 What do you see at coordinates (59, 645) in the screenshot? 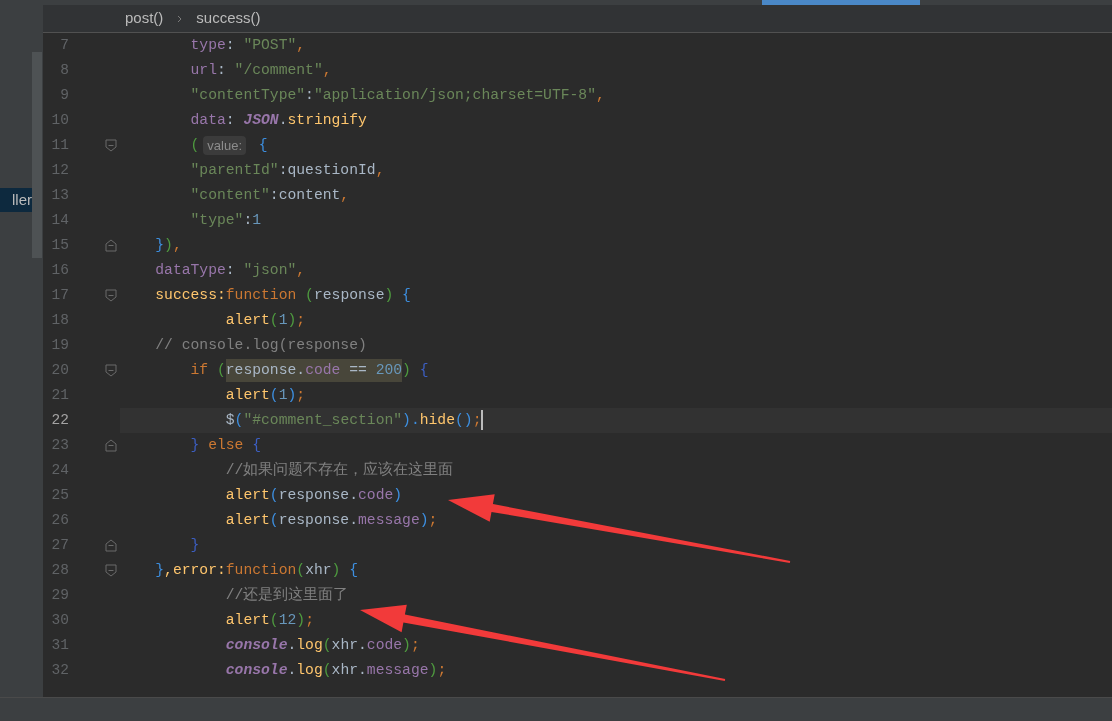
I see `line-number: 31` at bounding box center [59, 645].